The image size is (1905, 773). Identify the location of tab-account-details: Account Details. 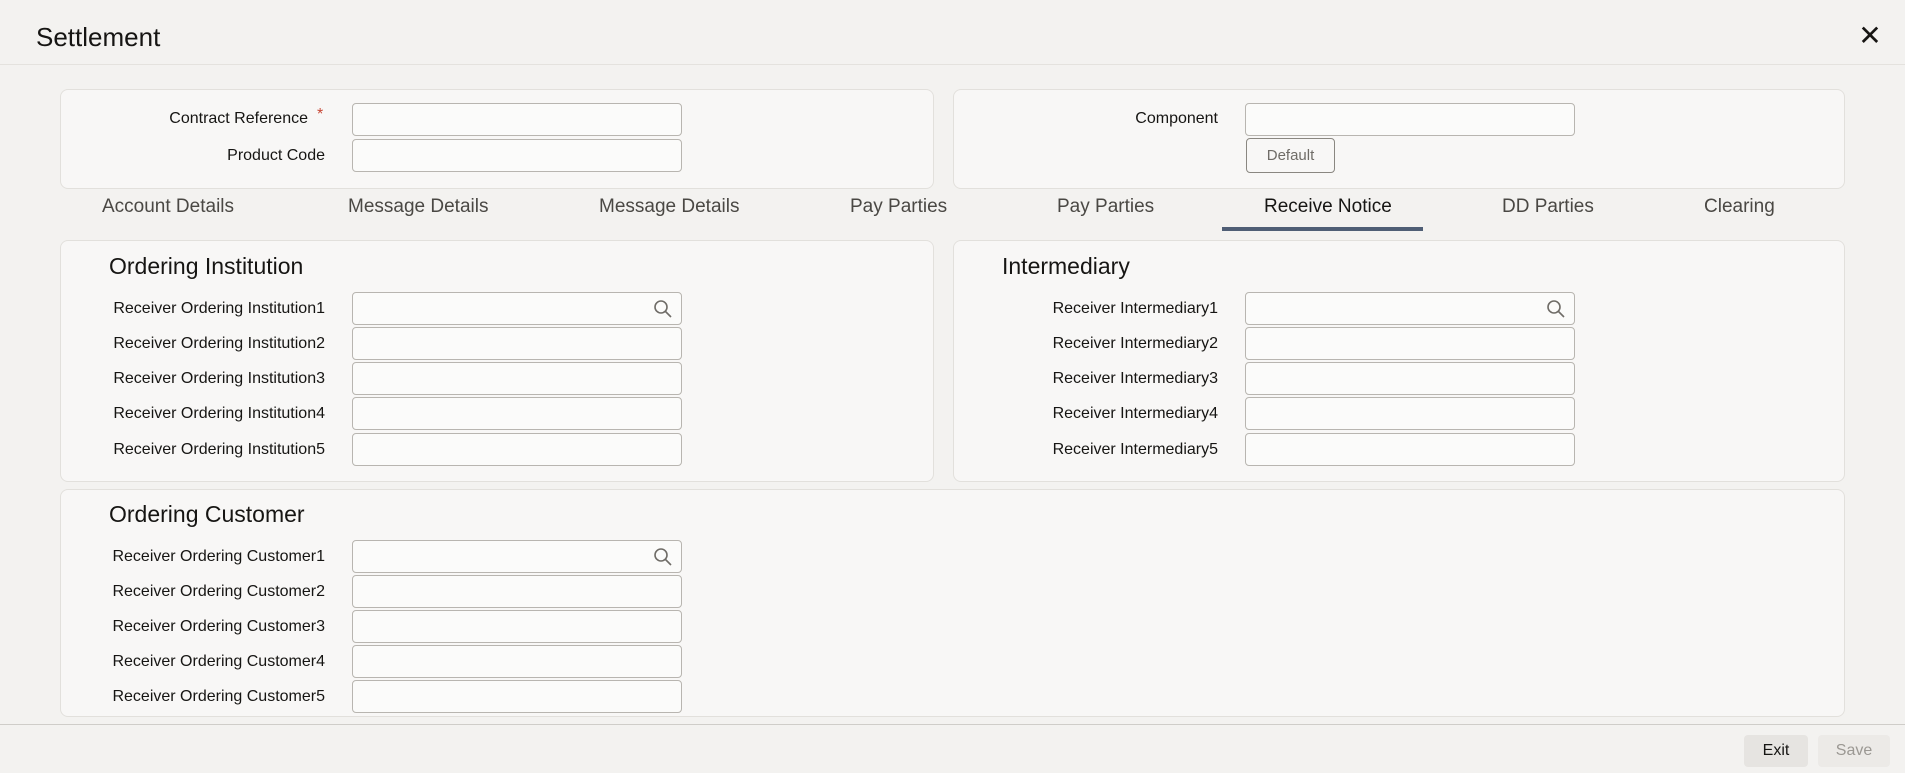
(168, 207).